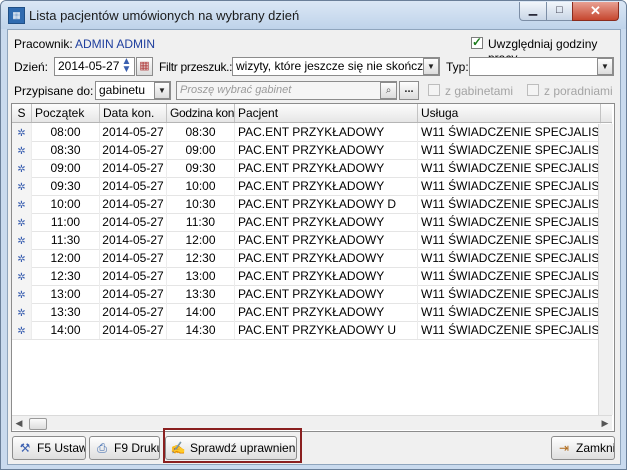 Image resolution: width=627 pixels, height=470 pixels. I want to click on search-icon: ⌕, so click(388, 90).